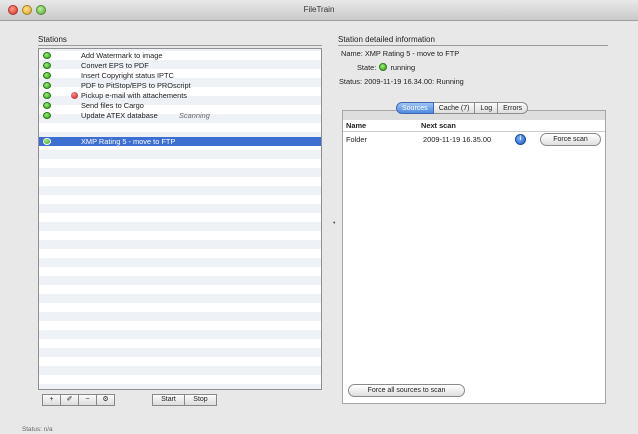 This screenshot has width=638, height=434. Describe the element at coordinates (136, 85) in the screenshot. I see `station-name: PDF to PitStop/EPS to PROscript` at that location.